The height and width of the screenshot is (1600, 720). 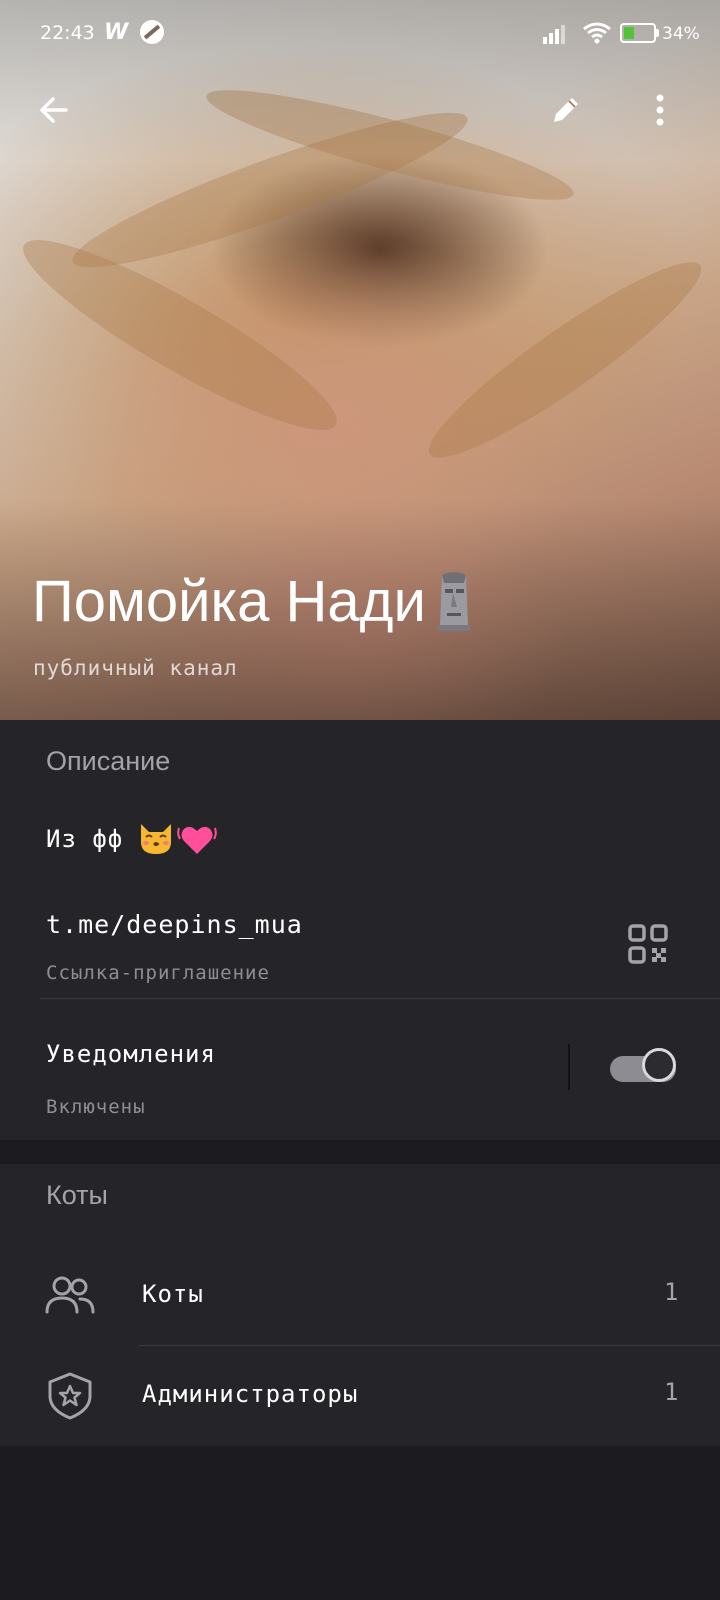 I want to click on administrators-count: 1, so click(x=672, y=1392).